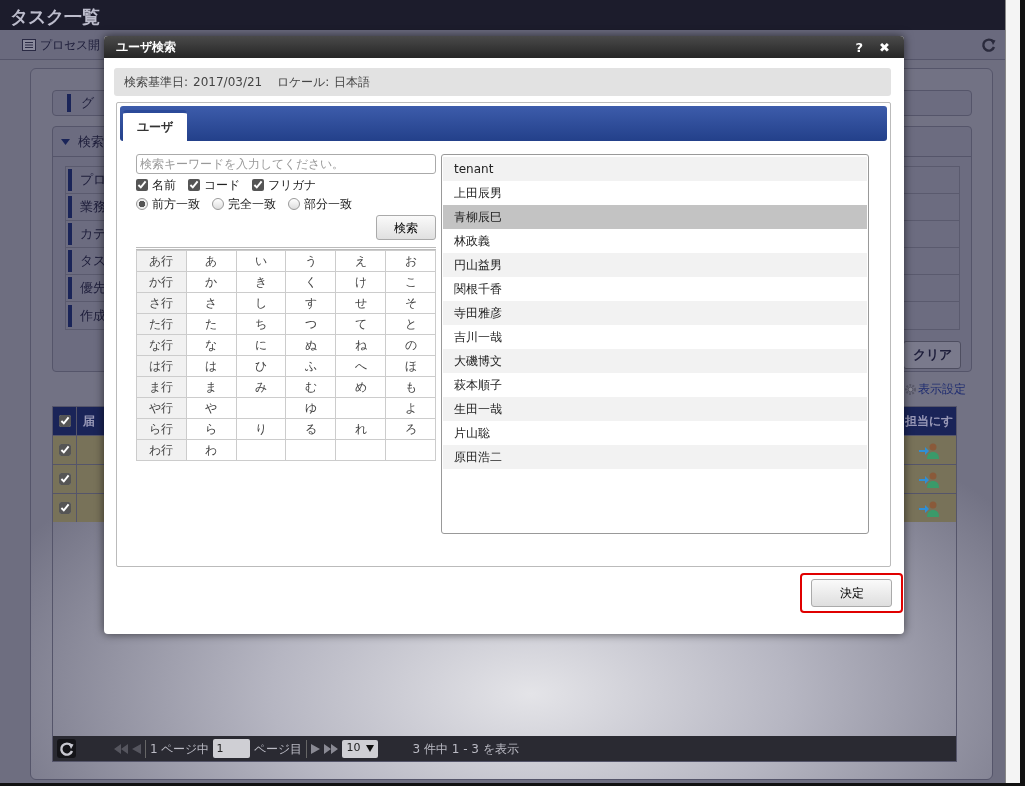 The image size is (1025, 786). I want to click on help-button: ?, so click(859, 47).